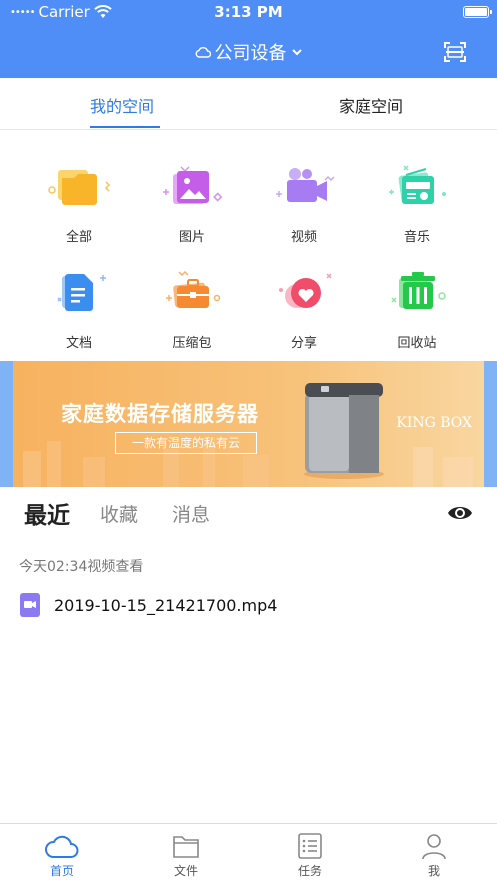 This screenshot has height=883, width=497. What do you see at coordinates (303, 343) in the screenshot?
I see `category-label: 分享` at bounding box center [303, 343].